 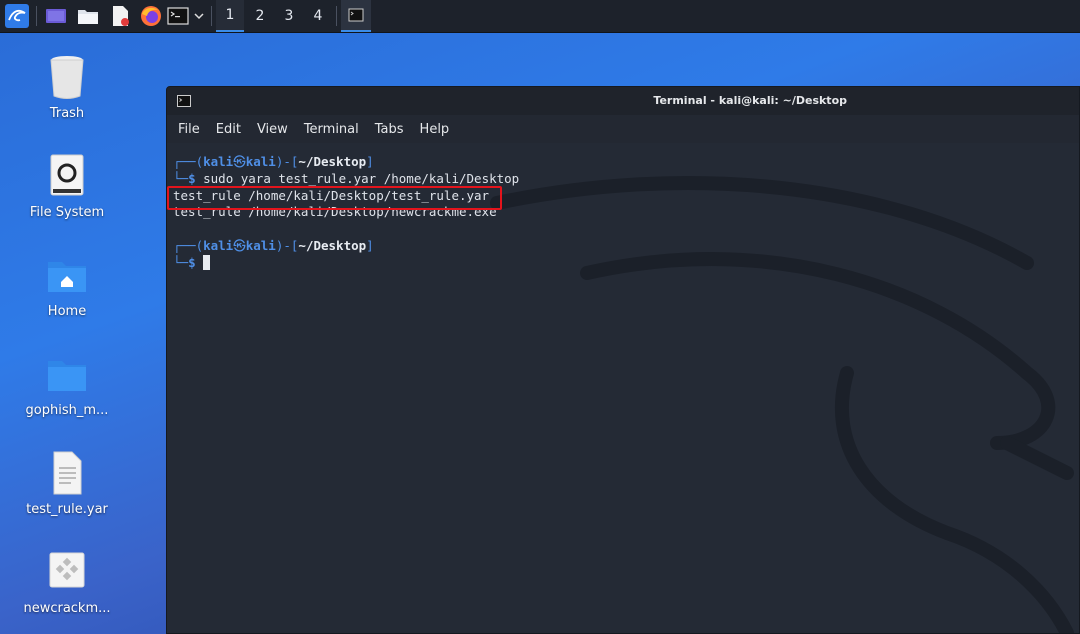 What do you see at coordinates (273, 245) in the screenshot?
I see `prompt-line-2: ┌──(kali㉿kali)-[~/Desktop]` at bounding box center [273, 245].